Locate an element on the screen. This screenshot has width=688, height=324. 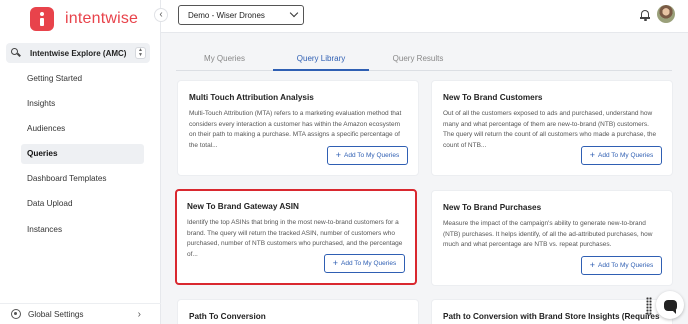
up-down-chevron-icon: ▲ ▼ is located at coordinates (140, 53).